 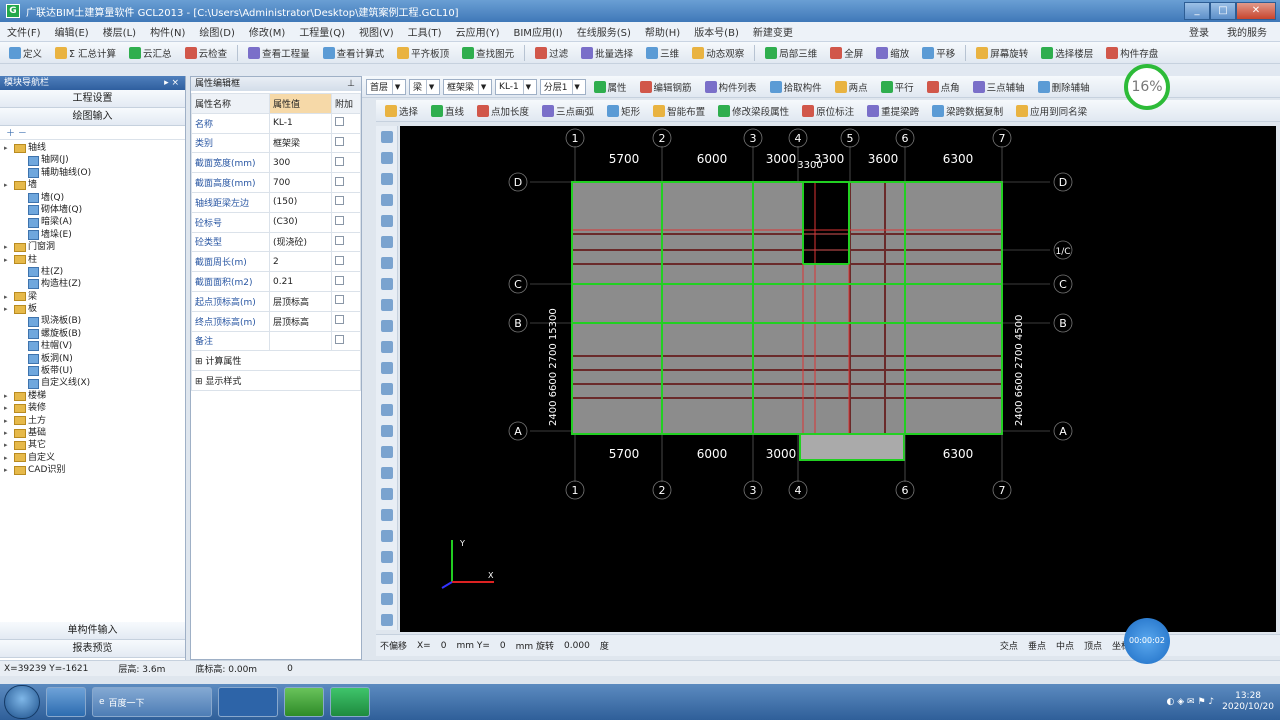 I want to click on property-value: KL-1, so click(x=300, y=123).